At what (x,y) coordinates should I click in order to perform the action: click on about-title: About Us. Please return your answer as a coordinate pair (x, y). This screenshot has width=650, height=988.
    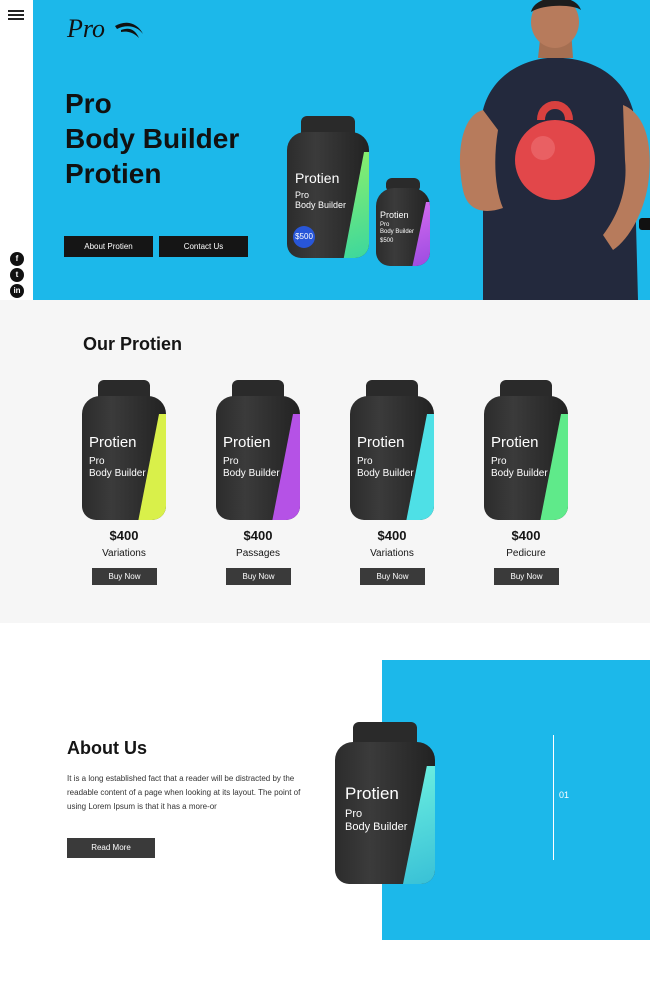
    Looking at the image, I should click on (107, 748).